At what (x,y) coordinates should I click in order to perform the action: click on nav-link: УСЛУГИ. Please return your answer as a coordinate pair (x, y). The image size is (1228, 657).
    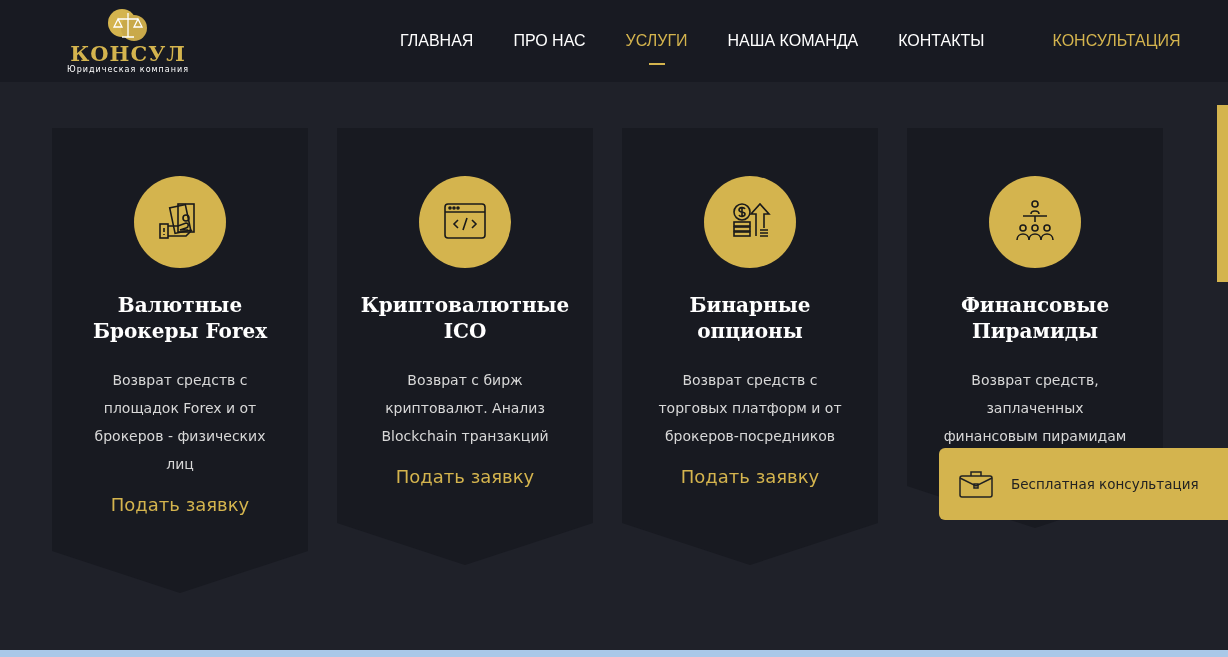
    Looking at the image, I should click on (656, 41).